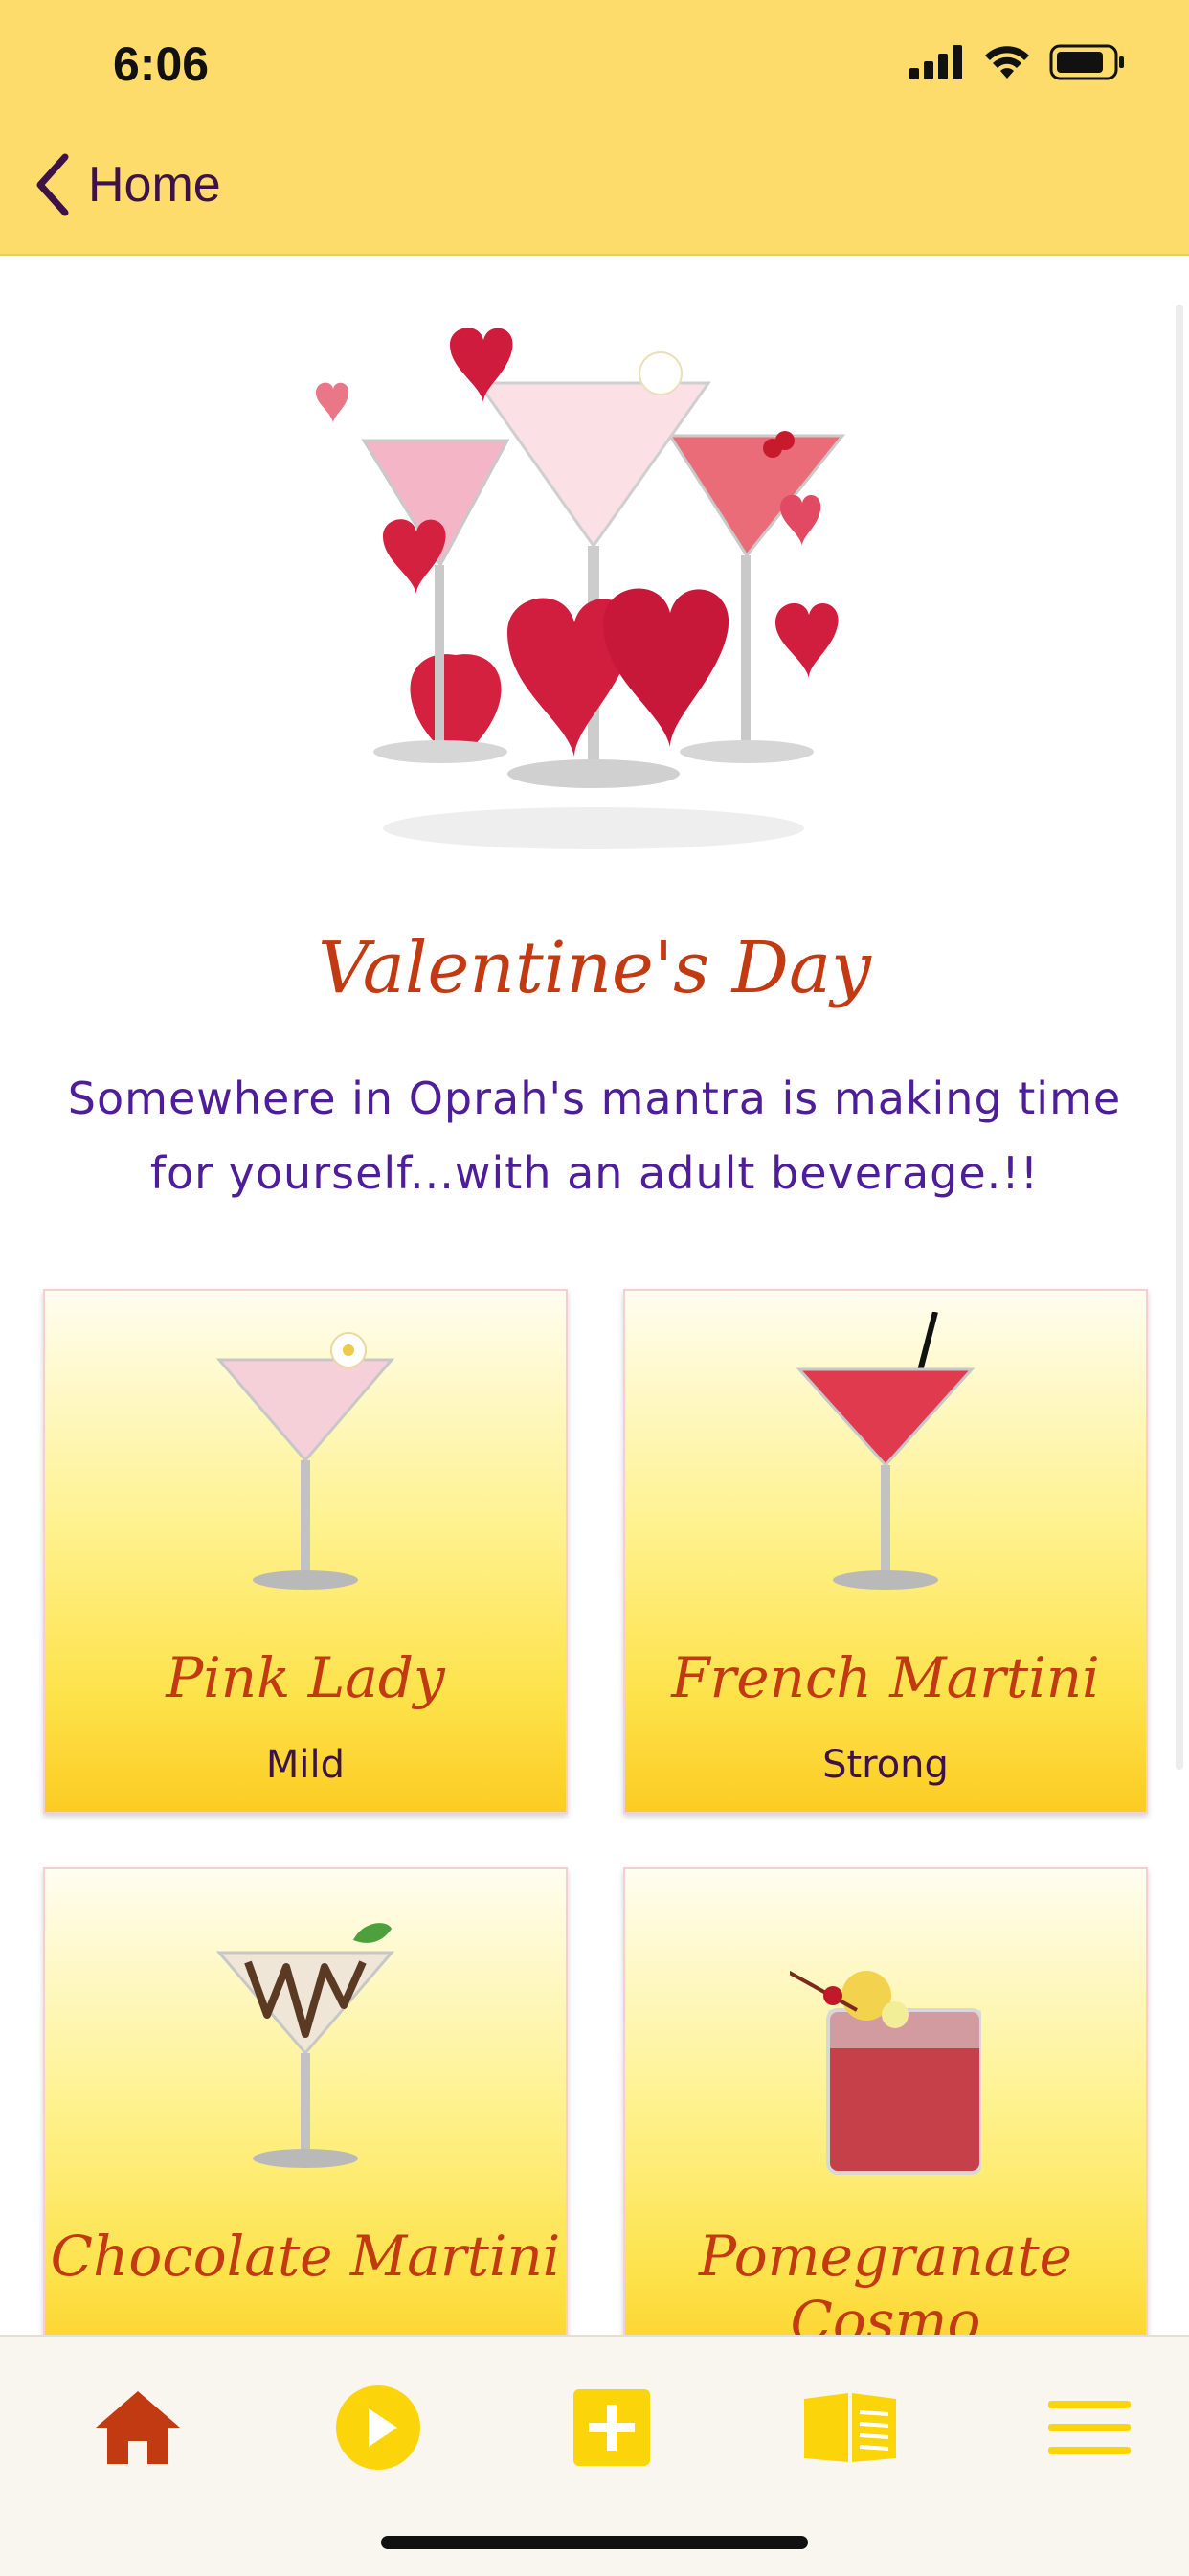 Image resolution: width=1189 pixels, height=2576 pixels. Describe the element at coordinates (1086, 62) in the screenshot. I see `battery-icon` at that location.